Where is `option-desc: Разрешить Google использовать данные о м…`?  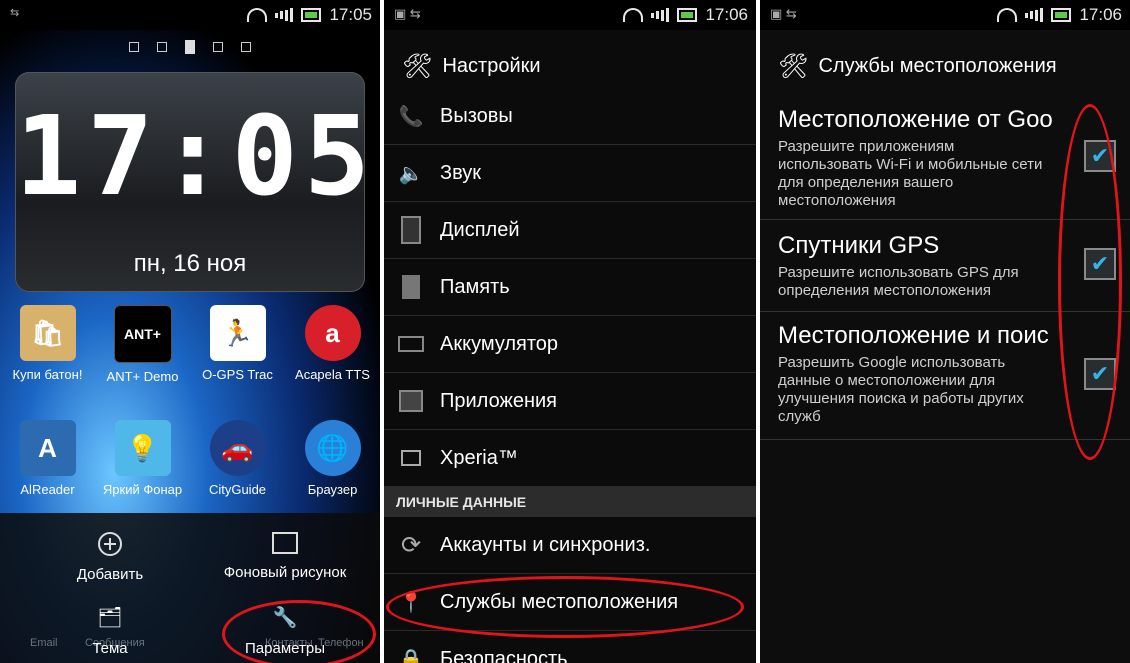 option-desc: Разрешить Google использовать данные о м… is located at coordinates (901, 389).